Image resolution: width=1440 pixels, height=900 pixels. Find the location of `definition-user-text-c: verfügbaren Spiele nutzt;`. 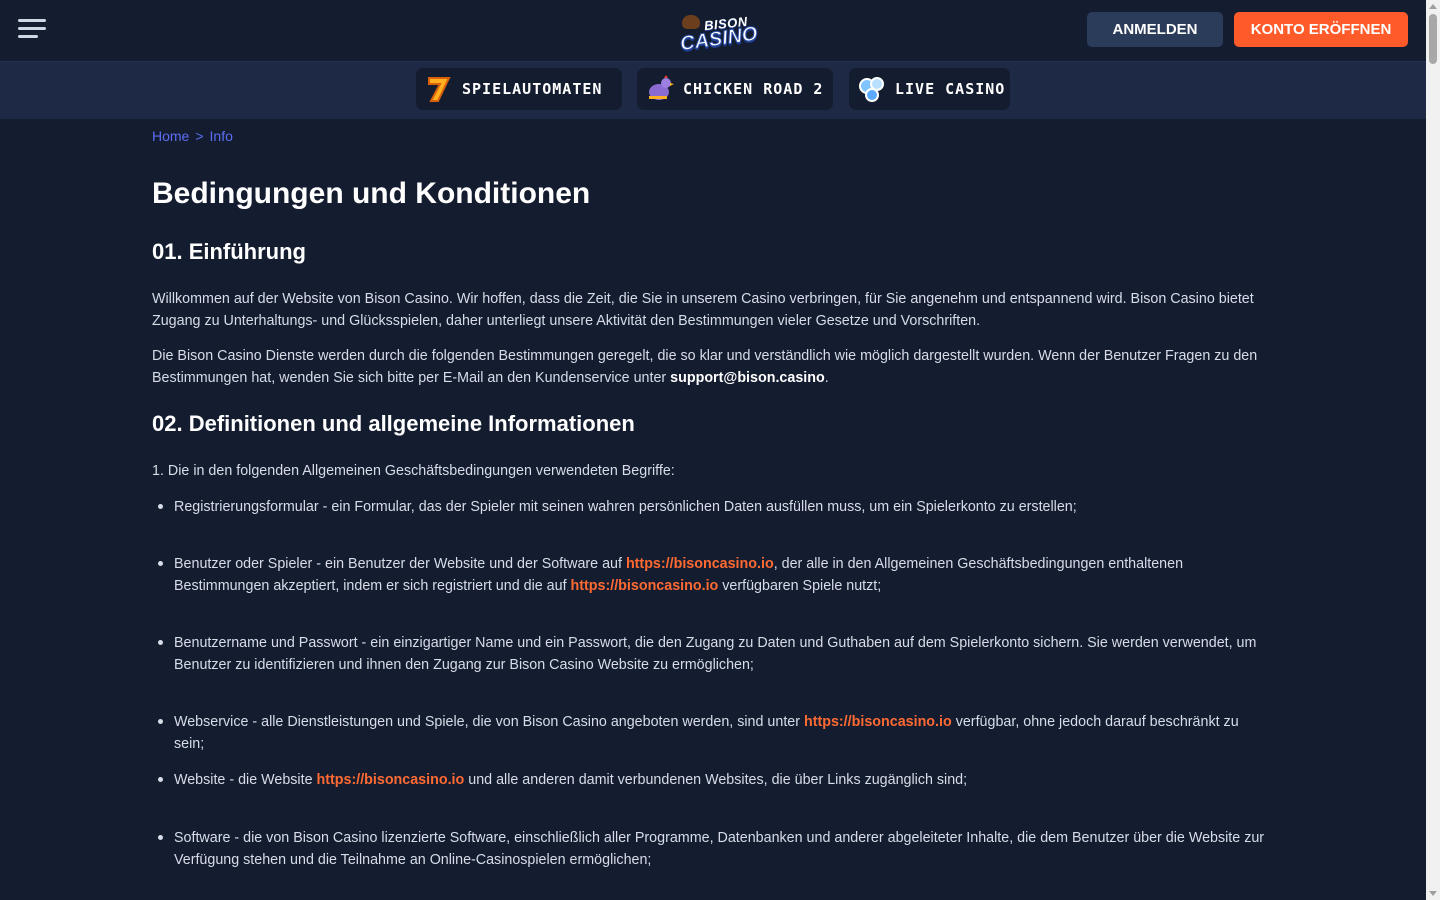

definition-user-text-c: verfügbaren Spiele nutzt; is located at coordinates (800, 586).